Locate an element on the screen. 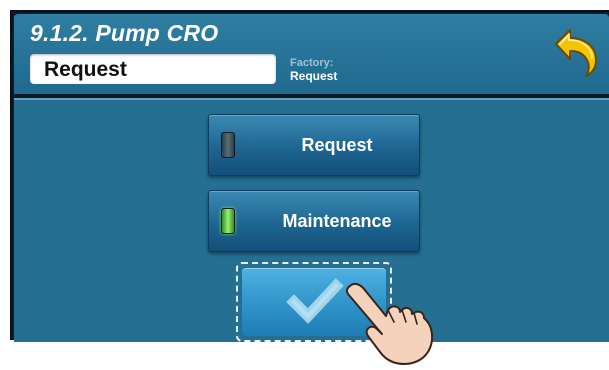  option-label: Request is located at coordinates (337, 145).